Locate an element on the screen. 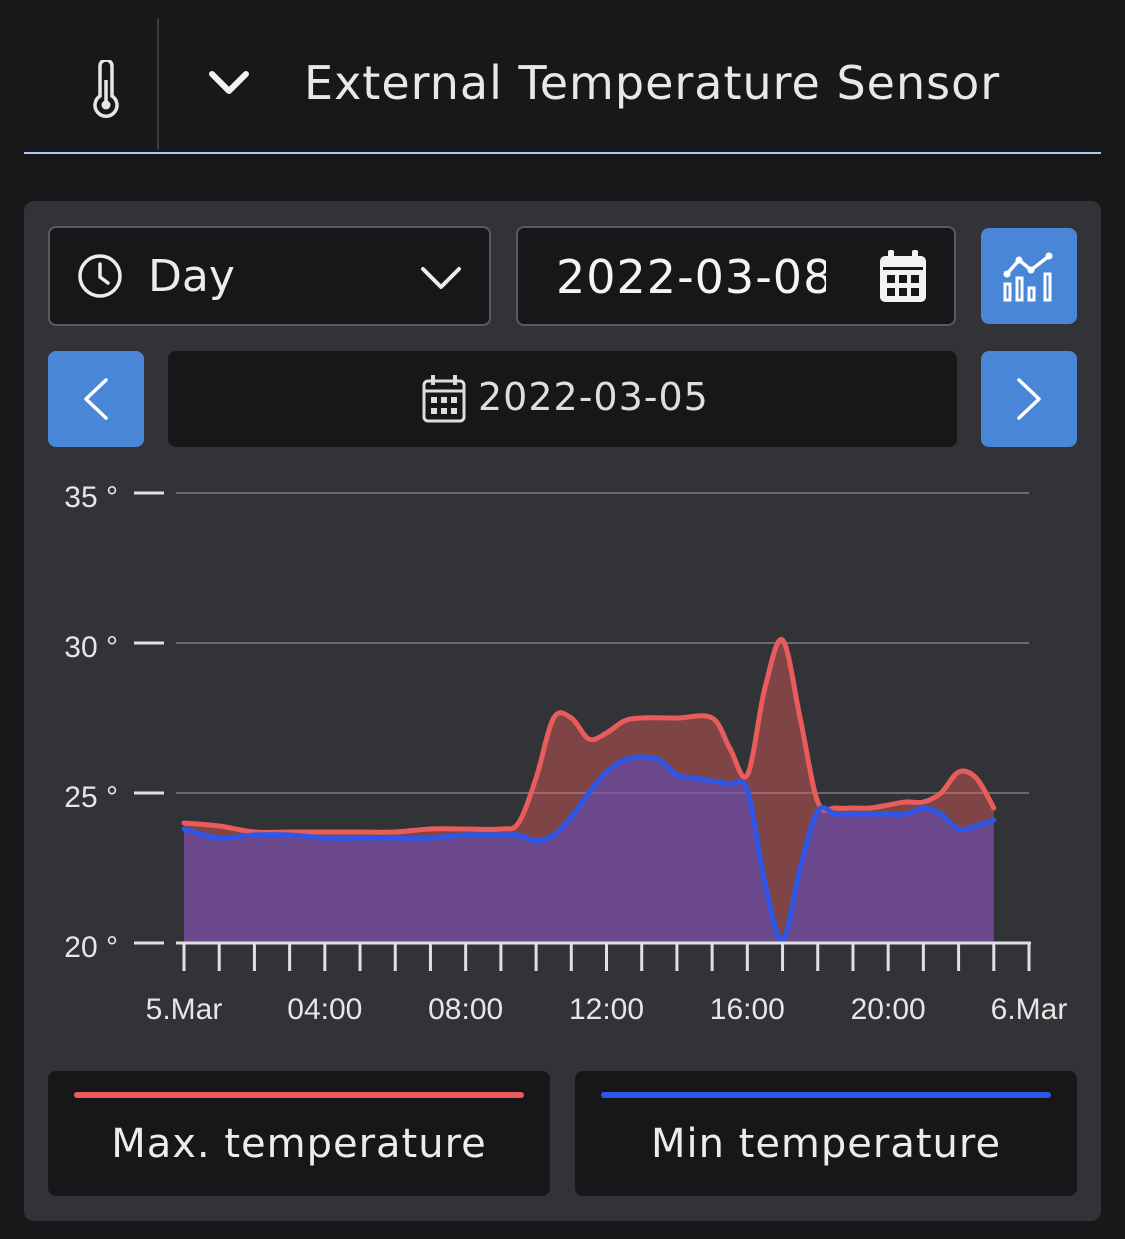  x-tick-label: 16:00 is located at coordinates (747, 1009).